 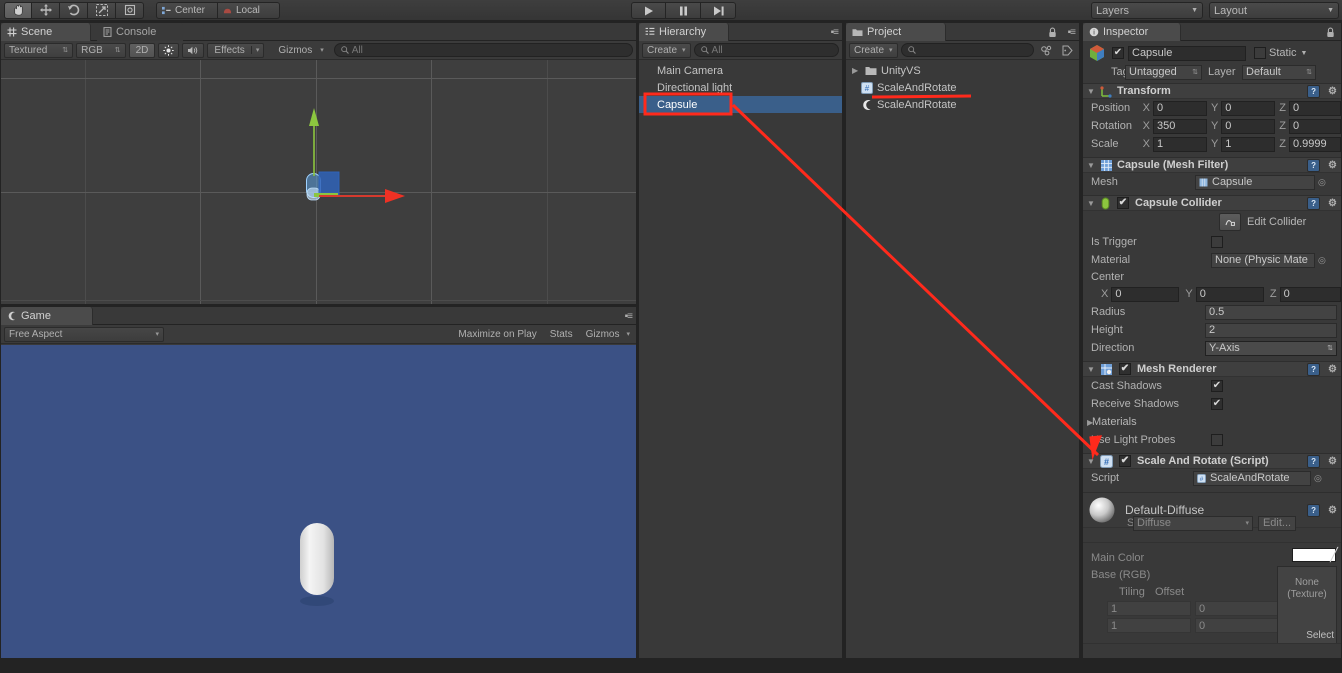 What do you see at coordinates (101, 50) in the screenshot?
I see `color-mode-dropdown: RGB ⇅` at bounding box center [101, 50].